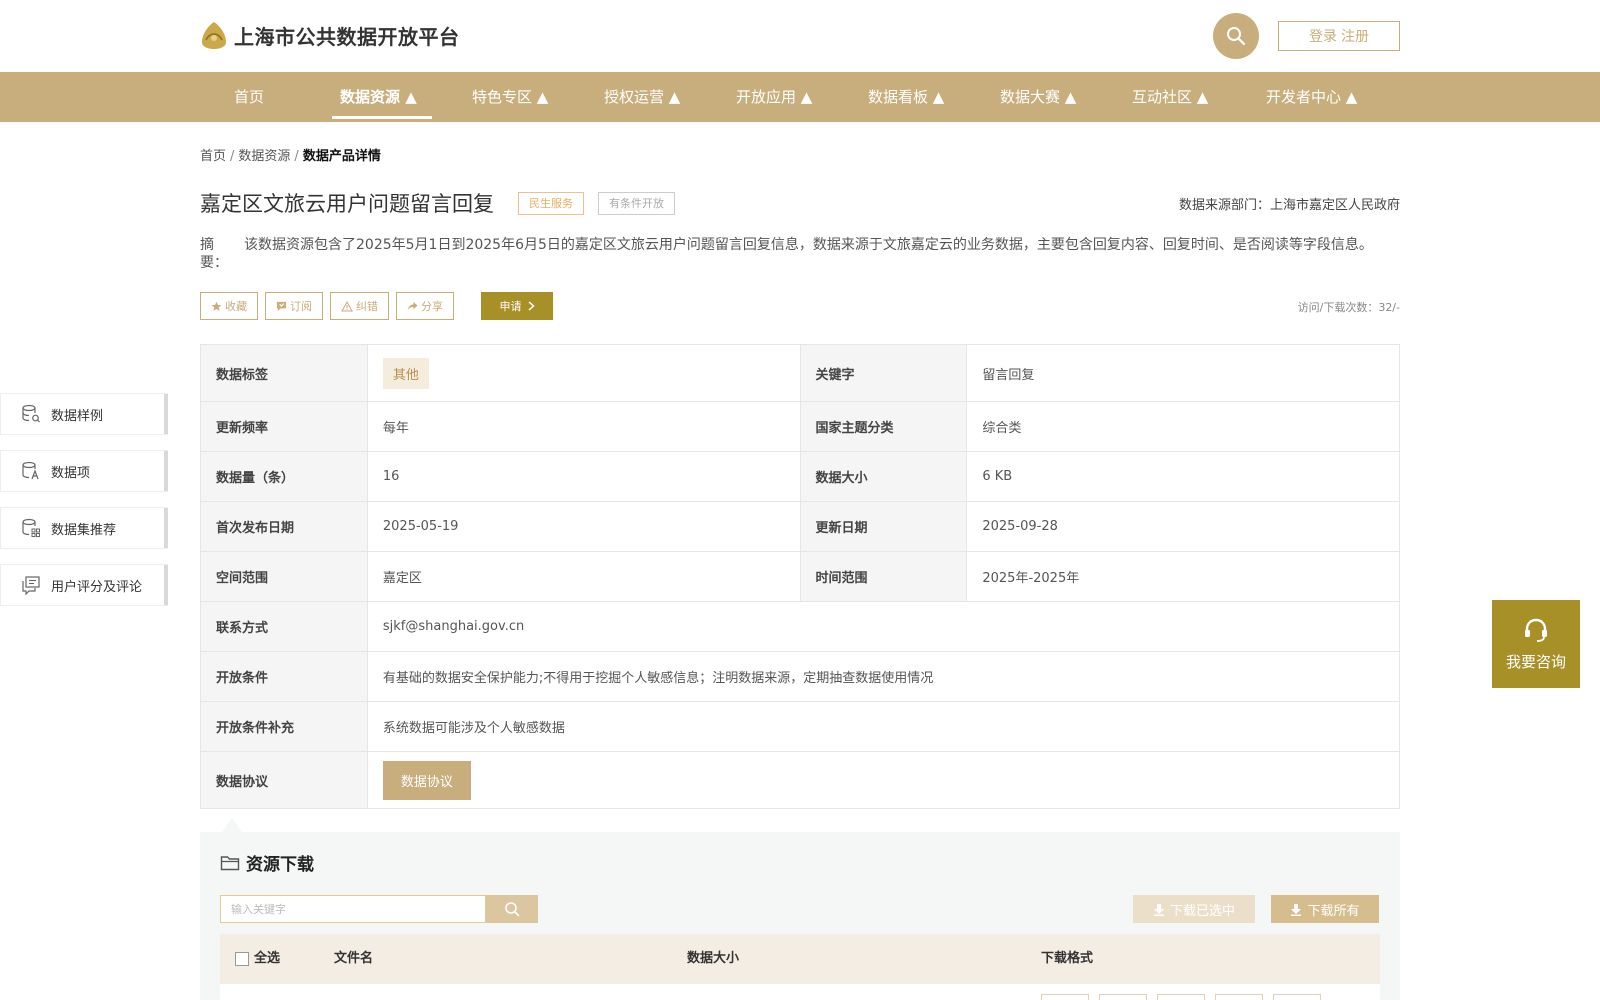  Describe the element at coordinates (883, 426) in the screenshot. I see `national-theme-label: 国家主题分类` at that location.